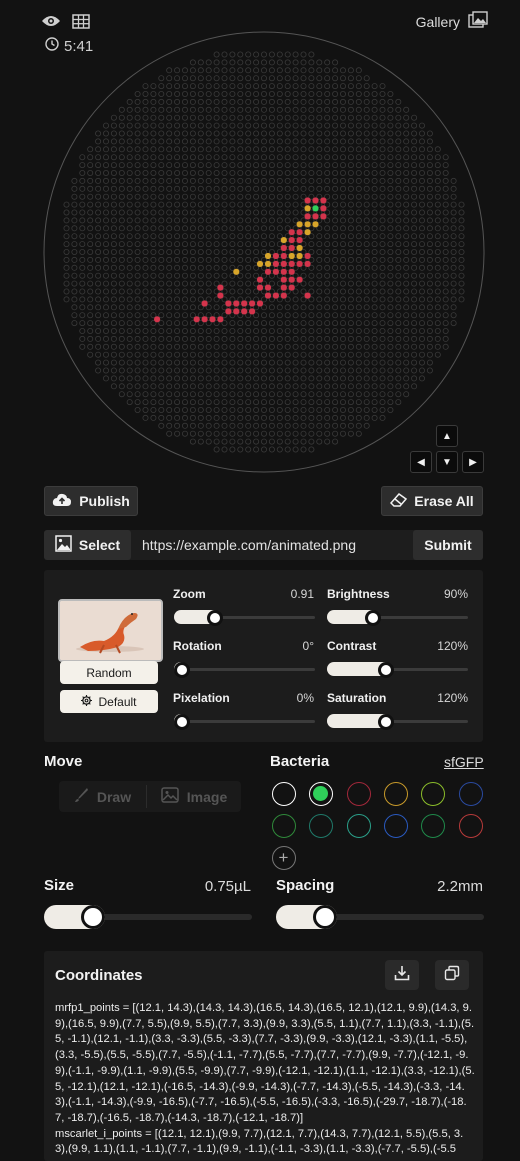 The height and width of the screenshot is (1161, 520). Describe the element at coordinates (447, 462) in the screenshot. I see `move-down-button: ▼` at that location.